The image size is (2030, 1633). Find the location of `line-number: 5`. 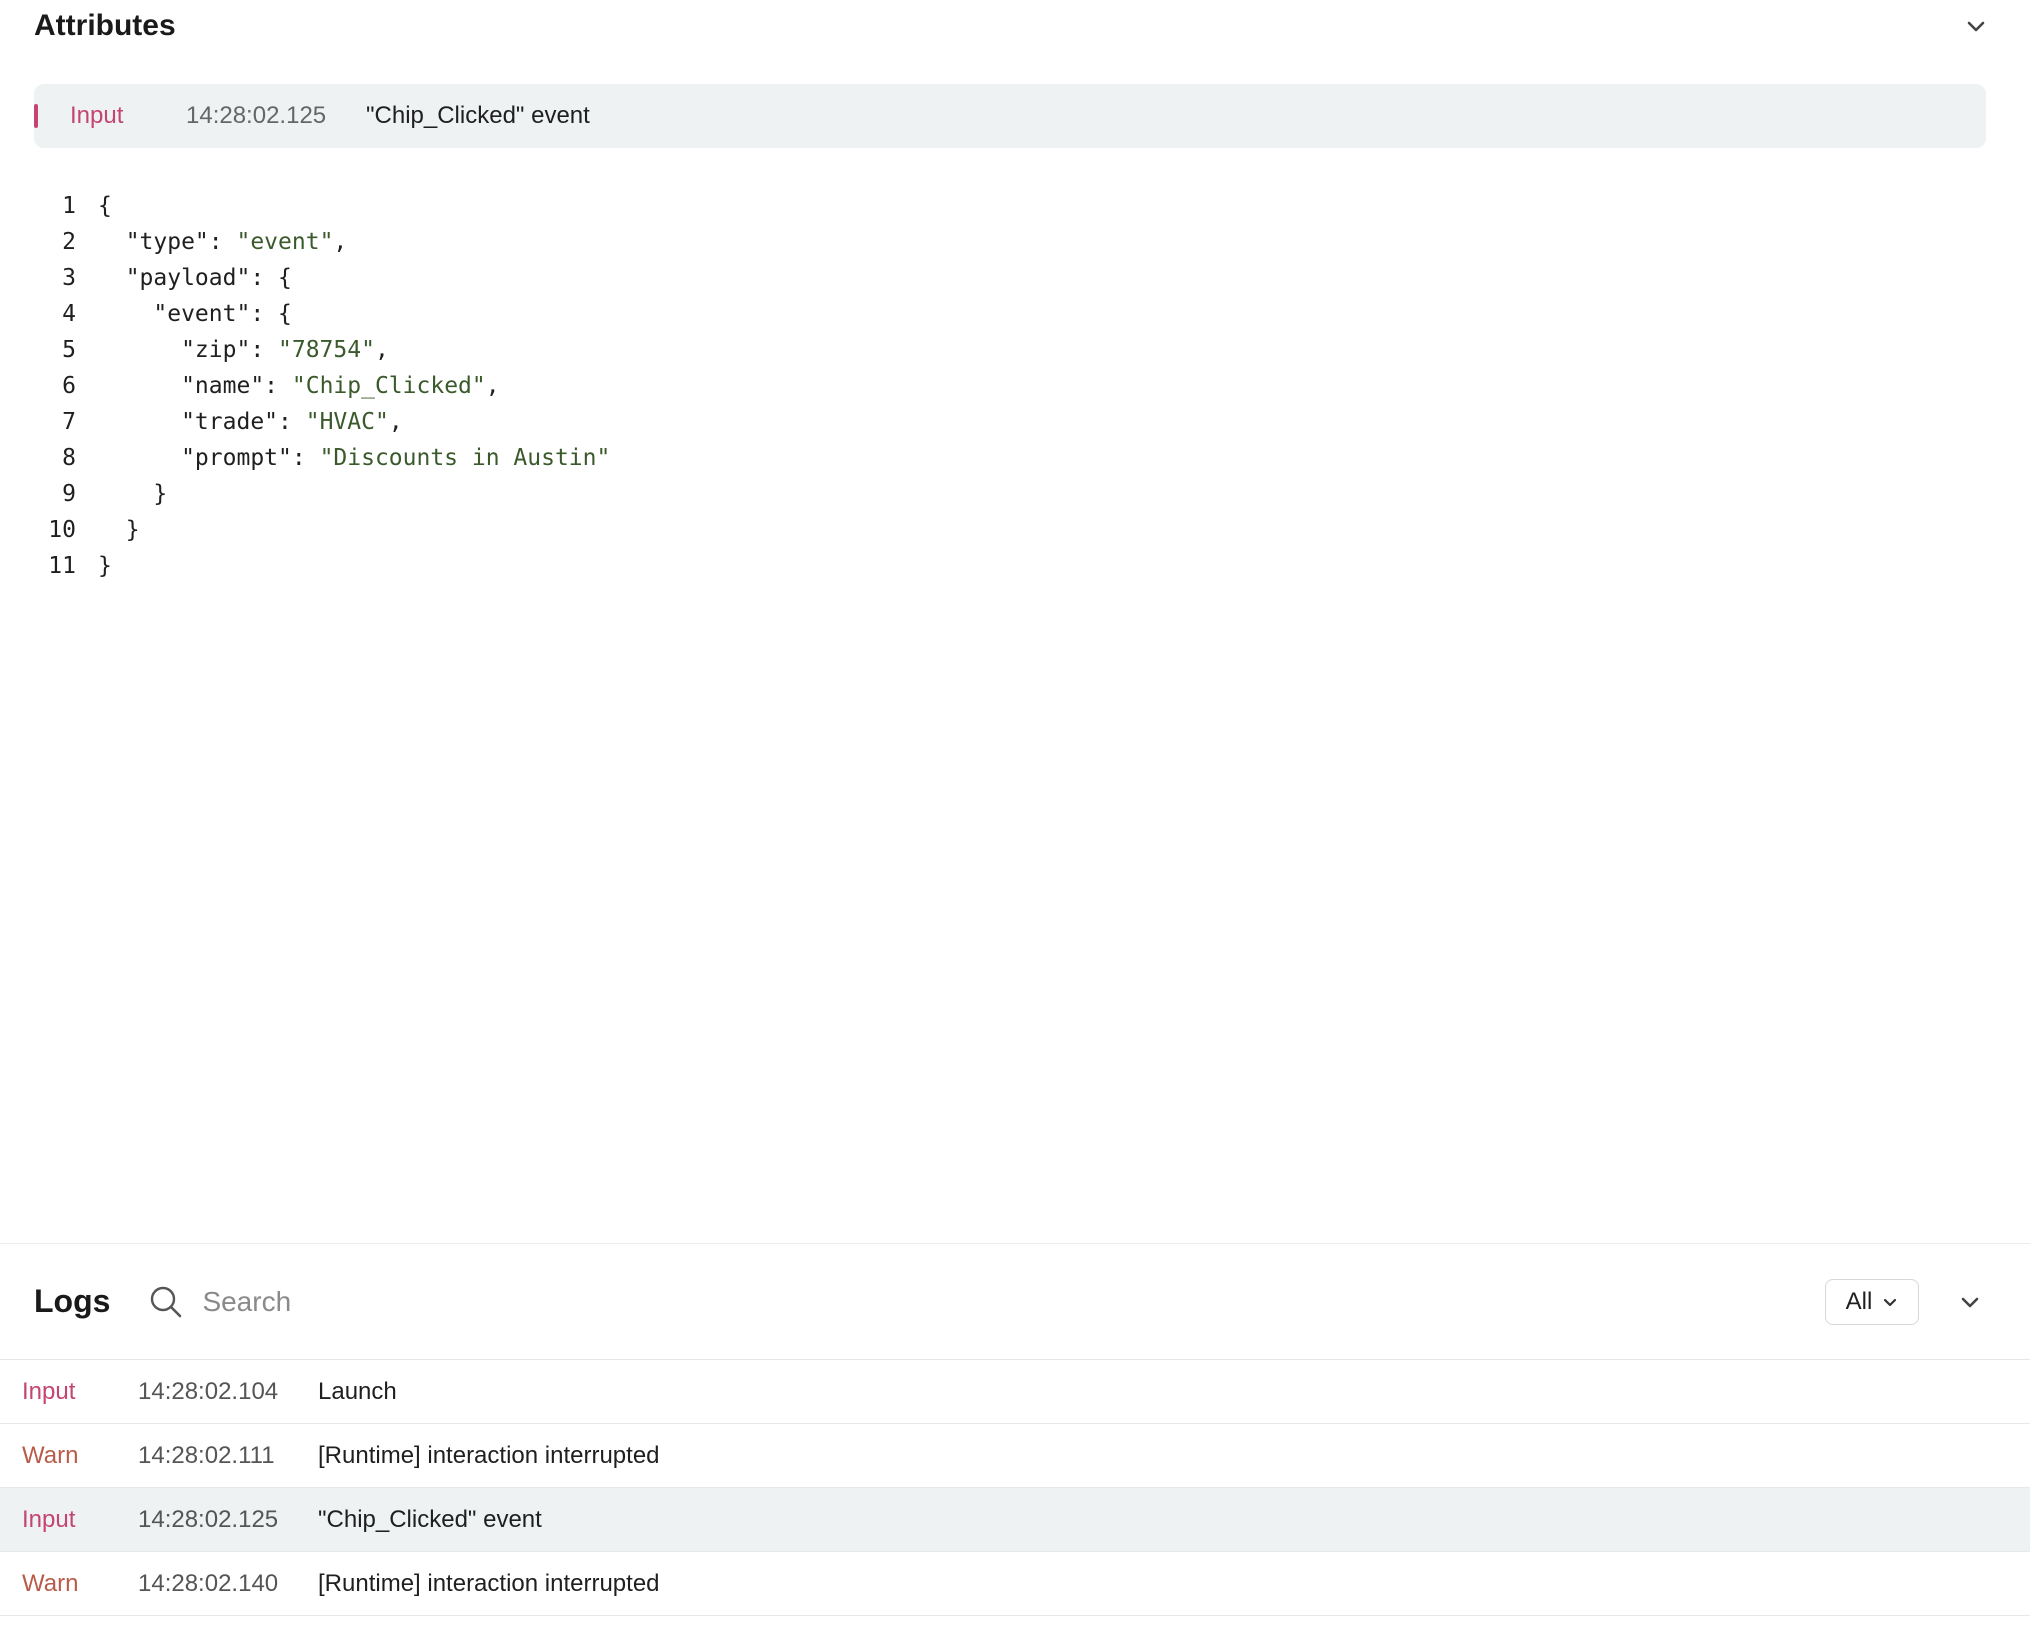

line-number: 5 is located at coordinates (69, 350).